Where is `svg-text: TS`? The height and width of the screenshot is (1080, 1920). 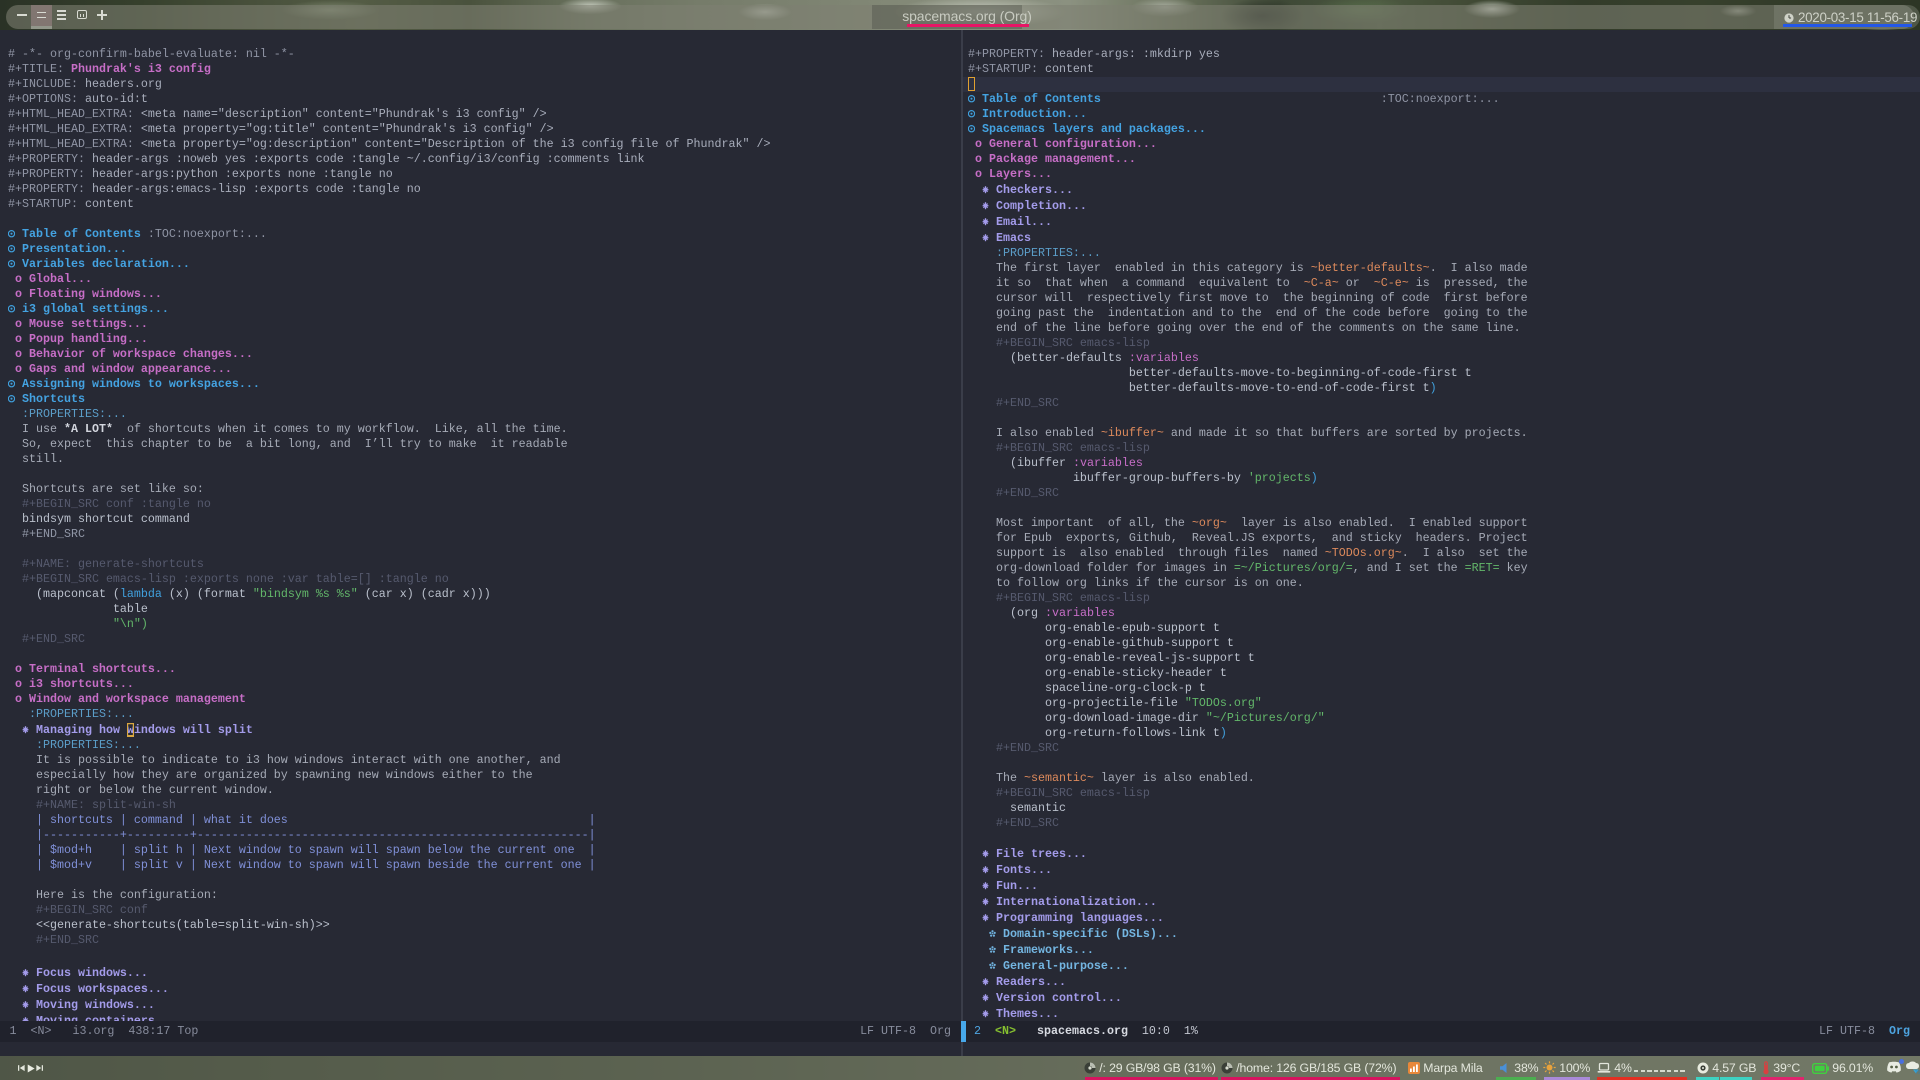
svg-text: TS is located at coordinates (1917, 1072).